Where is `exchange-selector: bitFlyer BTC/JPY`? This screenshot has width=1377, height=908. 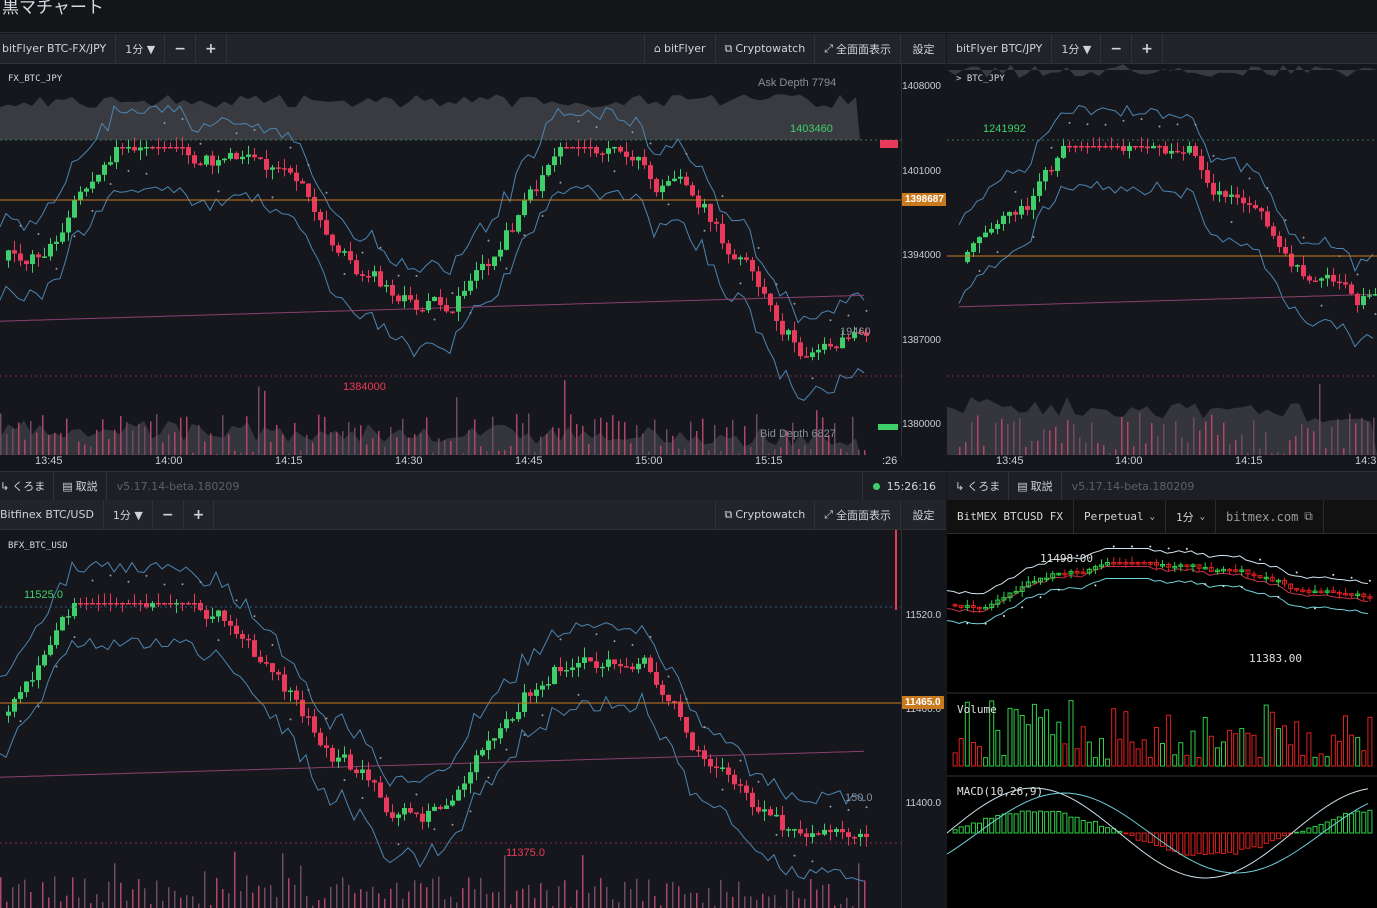
exchange-selector: bitFlyer BTC/JPY is located at coordinates (1000, 48).